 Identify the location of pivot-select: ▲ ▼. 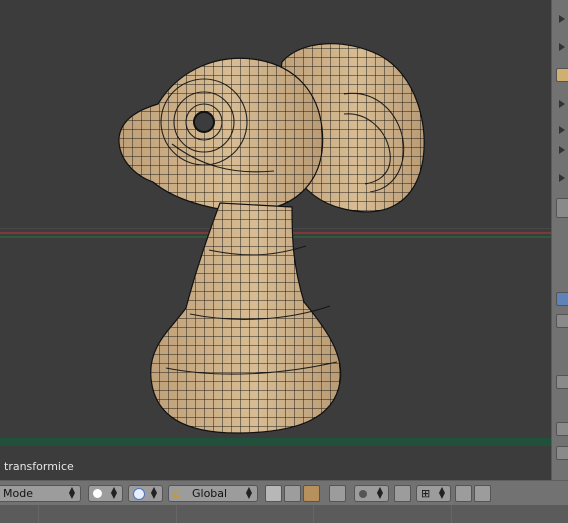
(145, 493).